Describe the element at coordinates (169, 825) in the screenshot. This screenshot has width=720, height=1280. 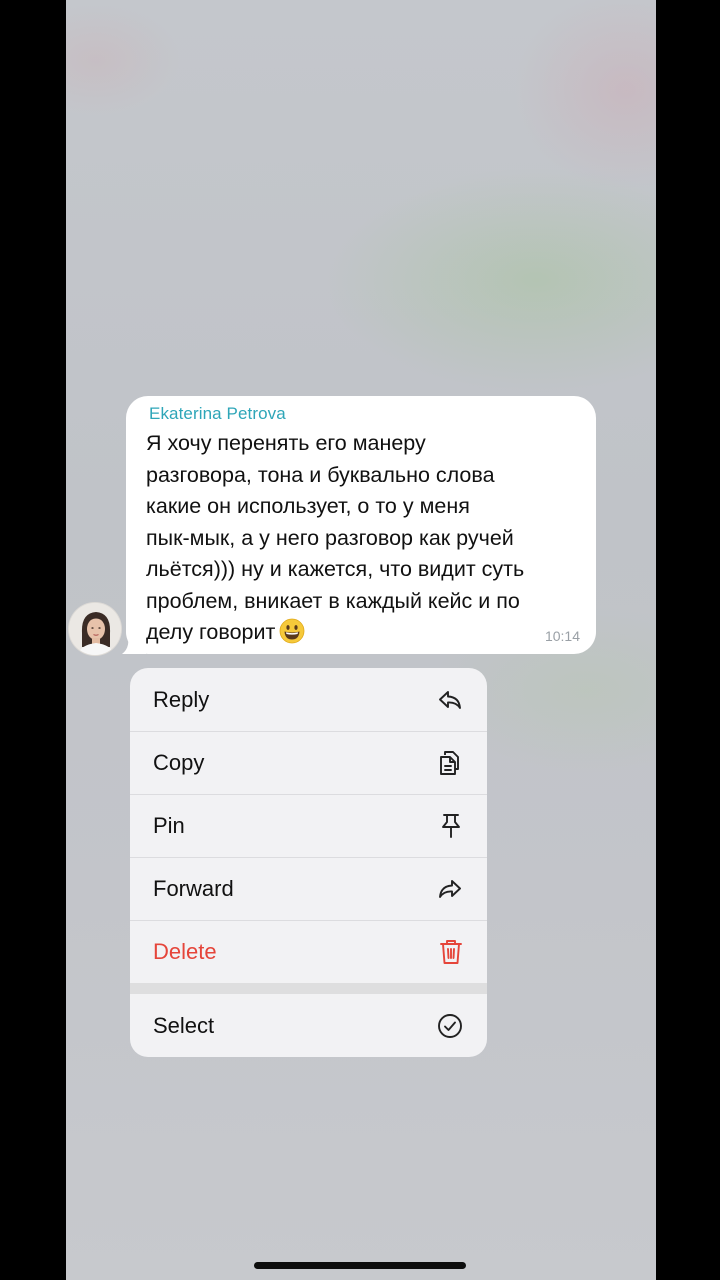
I see `menu-item-label: Pin` at that location.